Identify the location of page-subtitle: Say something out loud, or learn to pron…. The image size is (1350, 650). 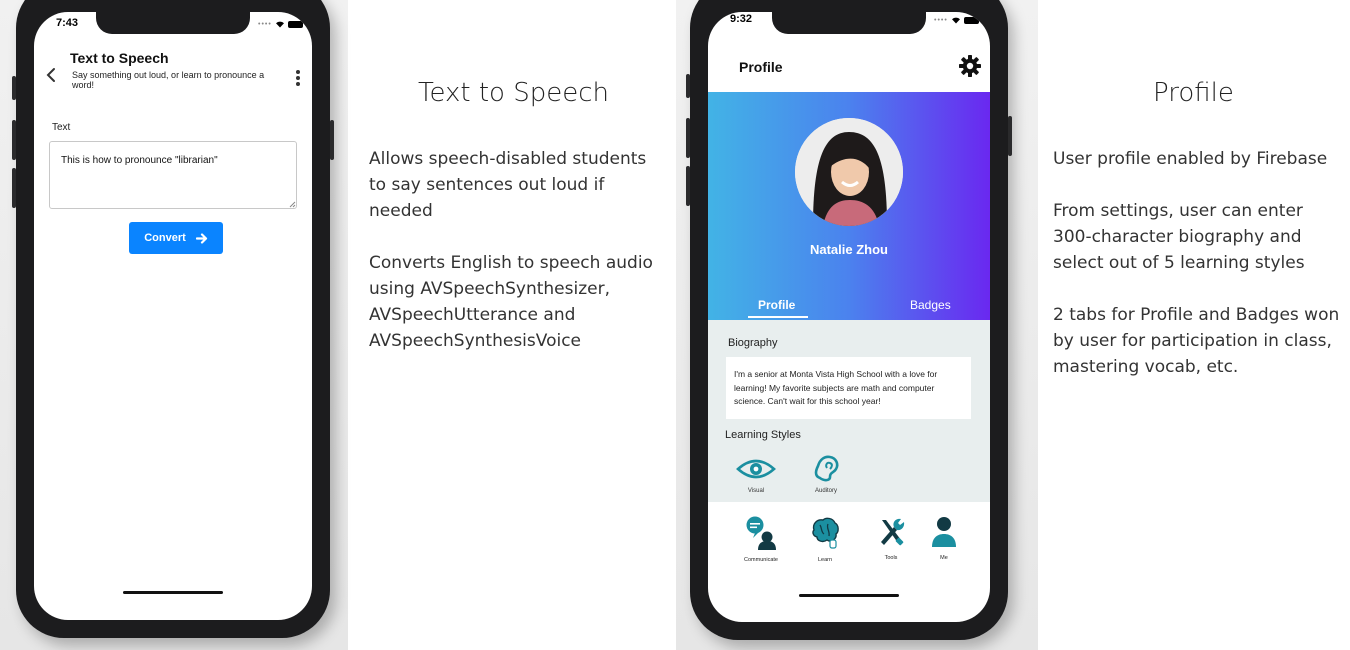
(168, 80).